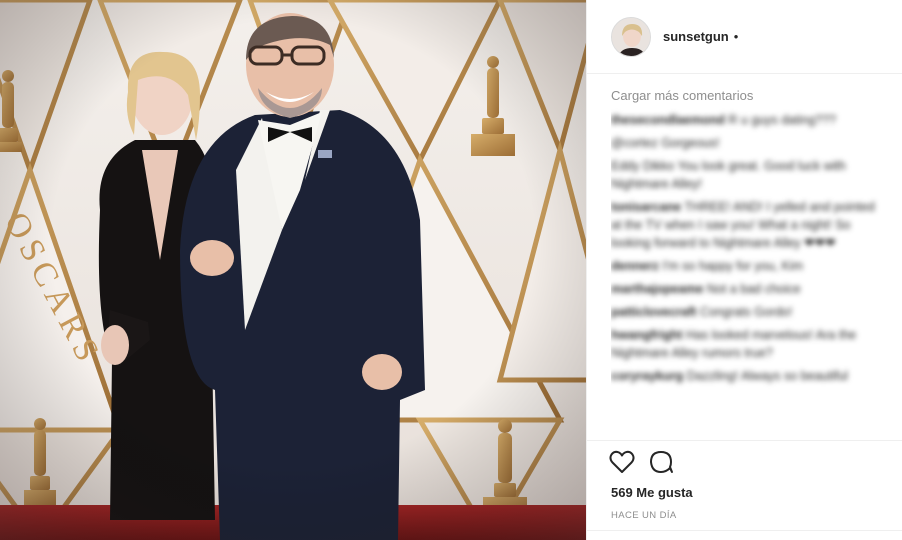  I want to click on actions-divider, so click(744, 440).